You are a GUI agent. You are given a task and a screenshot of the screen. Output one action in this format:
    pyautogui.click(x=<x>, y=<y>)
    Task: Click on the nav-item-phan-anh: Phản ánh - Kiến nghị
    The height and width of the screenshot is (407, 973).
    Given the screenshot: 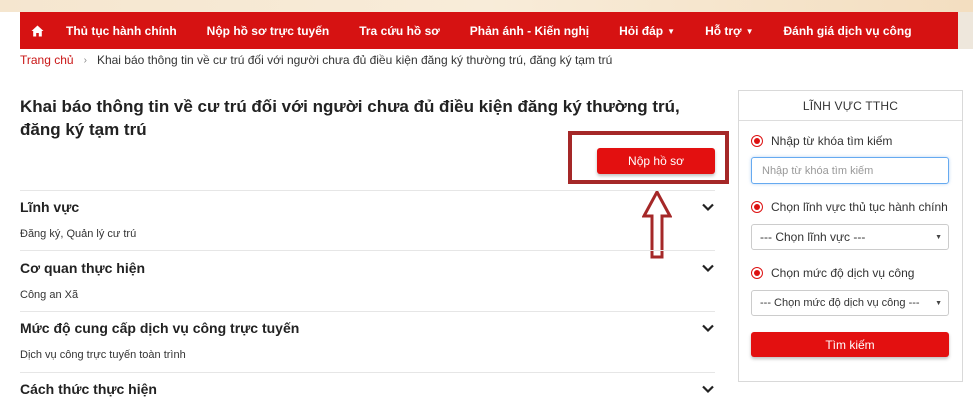 What is the action you would take?
    pyautogui.click(x=529, y=31)
    